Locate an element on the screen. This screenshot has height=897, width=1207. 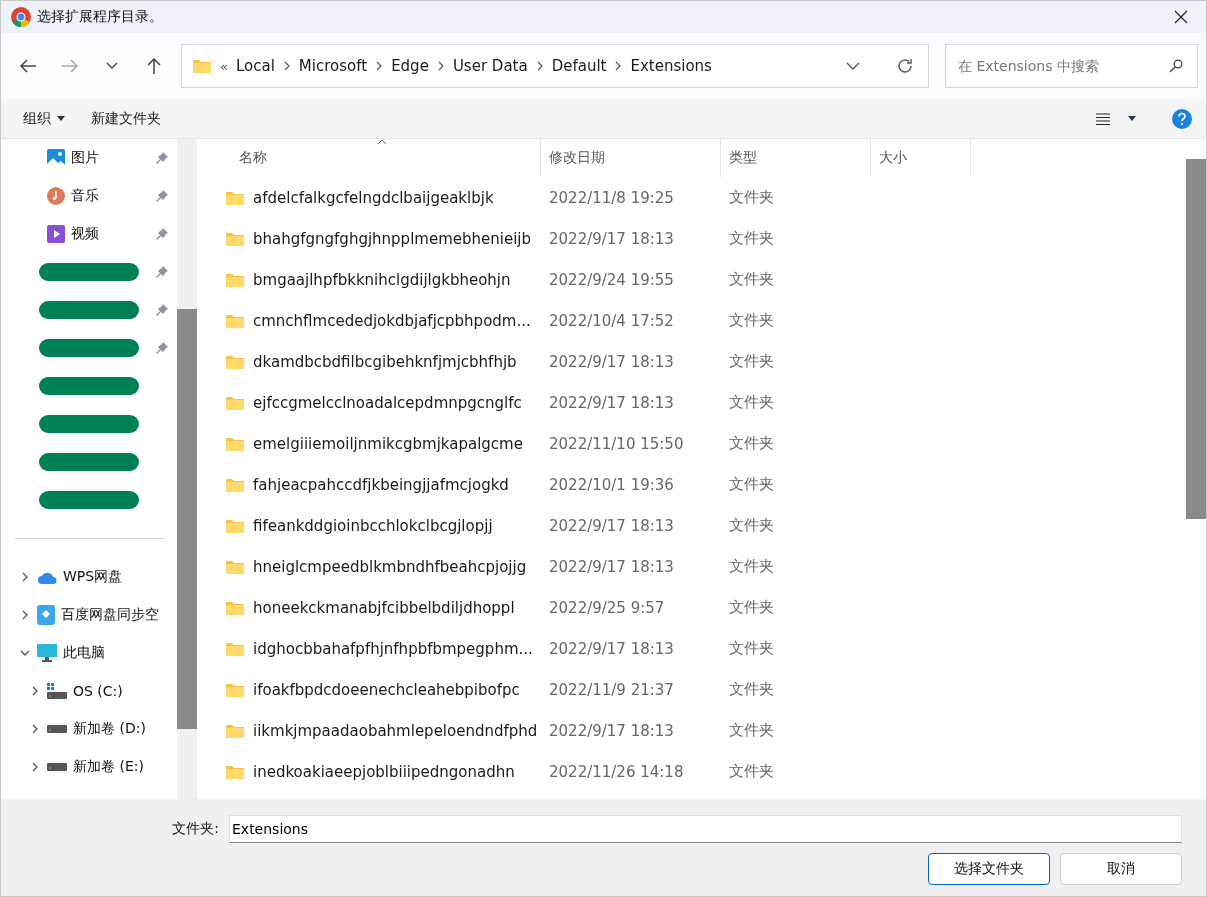
file-row: afdelcfalkgcfelngdclbaijgeaklbjk 2022/11/8 19:25 文件夹 is located at coordinates (691, 197).